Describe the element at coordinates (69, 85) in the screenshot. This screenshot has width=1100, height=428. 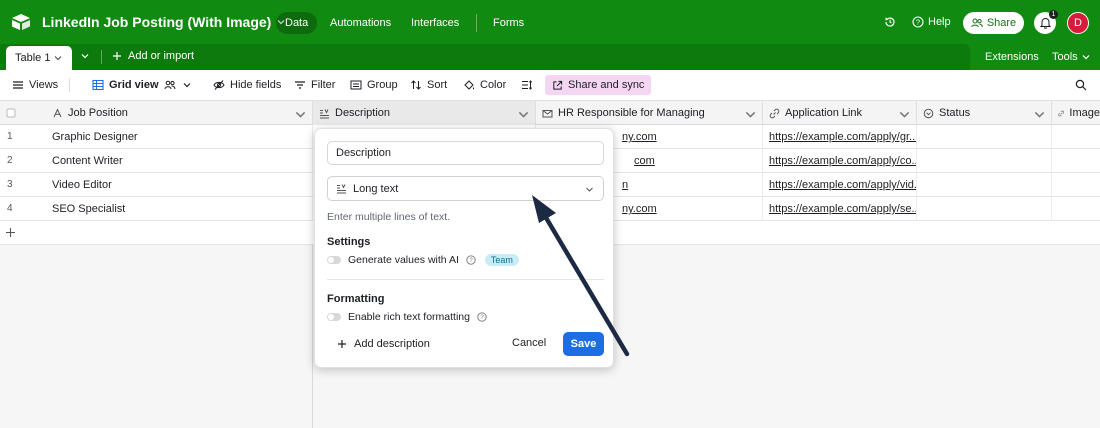
I see `toolbar-divider` at that location.